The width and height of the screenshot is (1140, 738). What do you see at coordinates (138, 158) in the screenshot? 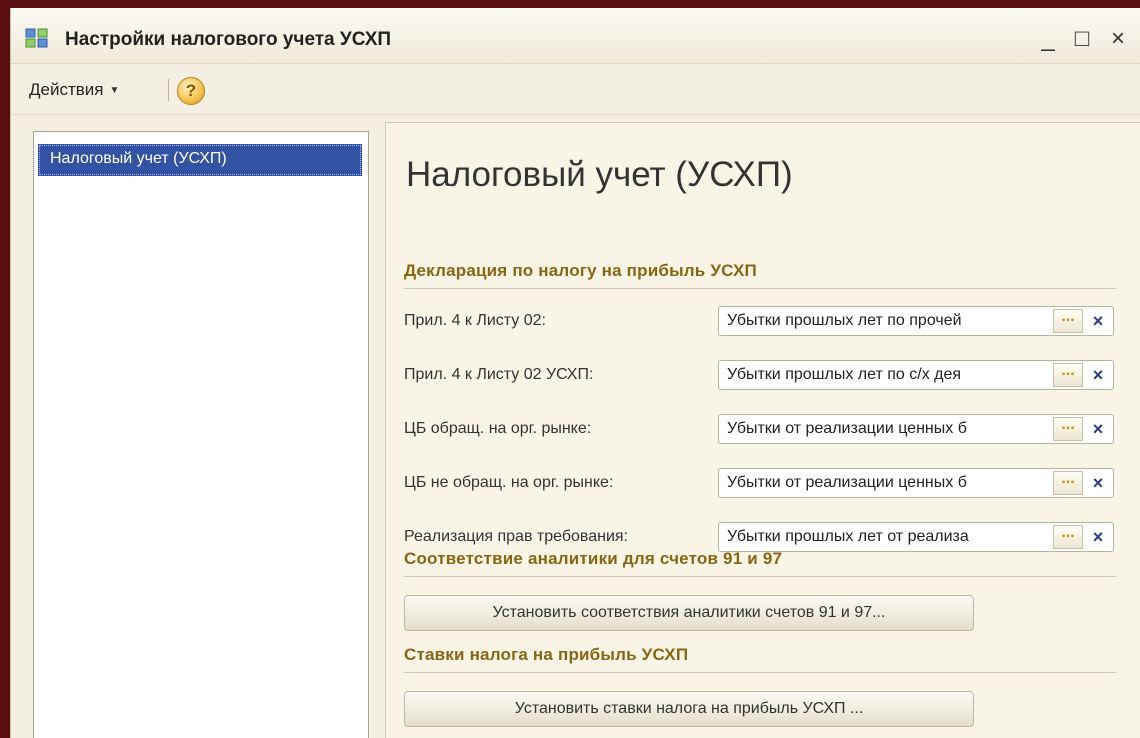
I see `sidebar-item-label: Налоговый учет (УСХП)` at bounding box center [138, 158].